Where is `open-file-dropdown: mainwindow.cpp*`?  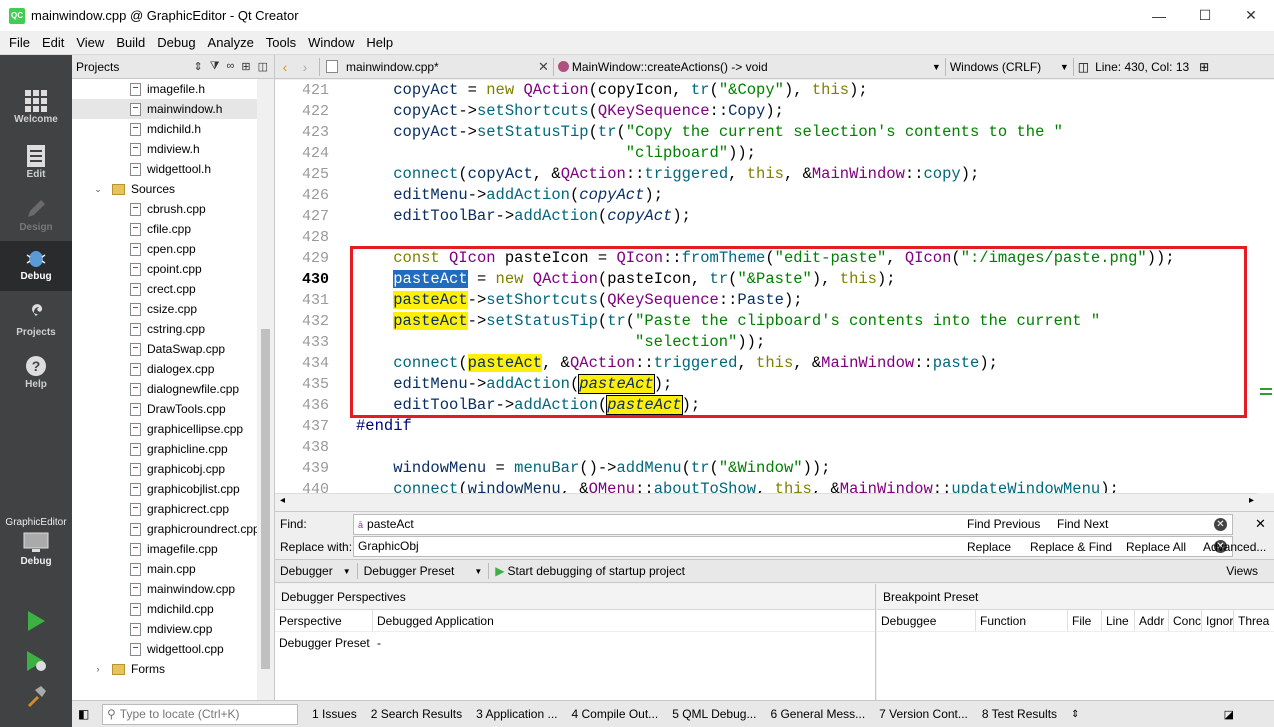
open-file-dropdown: mainwindow.cpp* is located at coordinates (442, 67).